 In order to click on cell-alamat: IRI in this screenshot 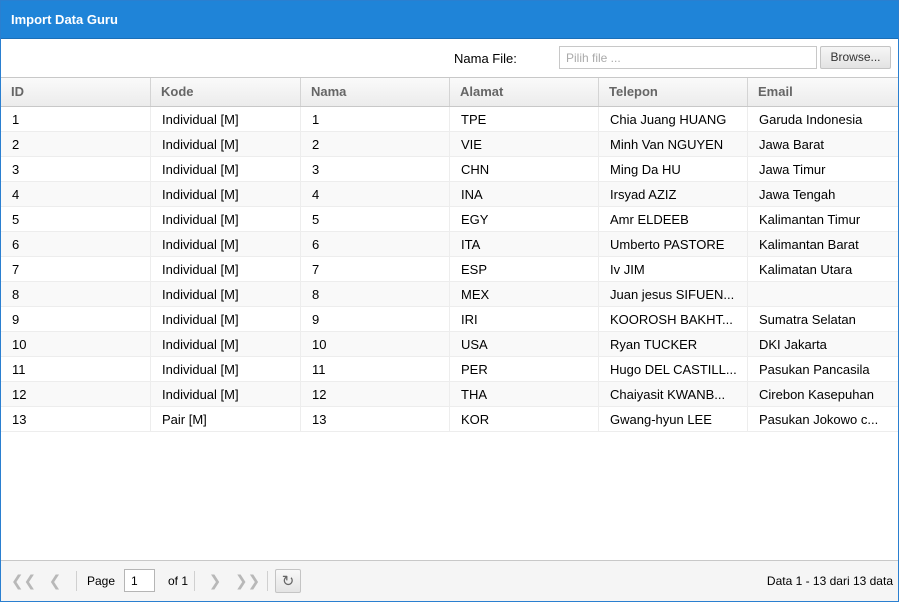, I will do `click(524, 319)`.